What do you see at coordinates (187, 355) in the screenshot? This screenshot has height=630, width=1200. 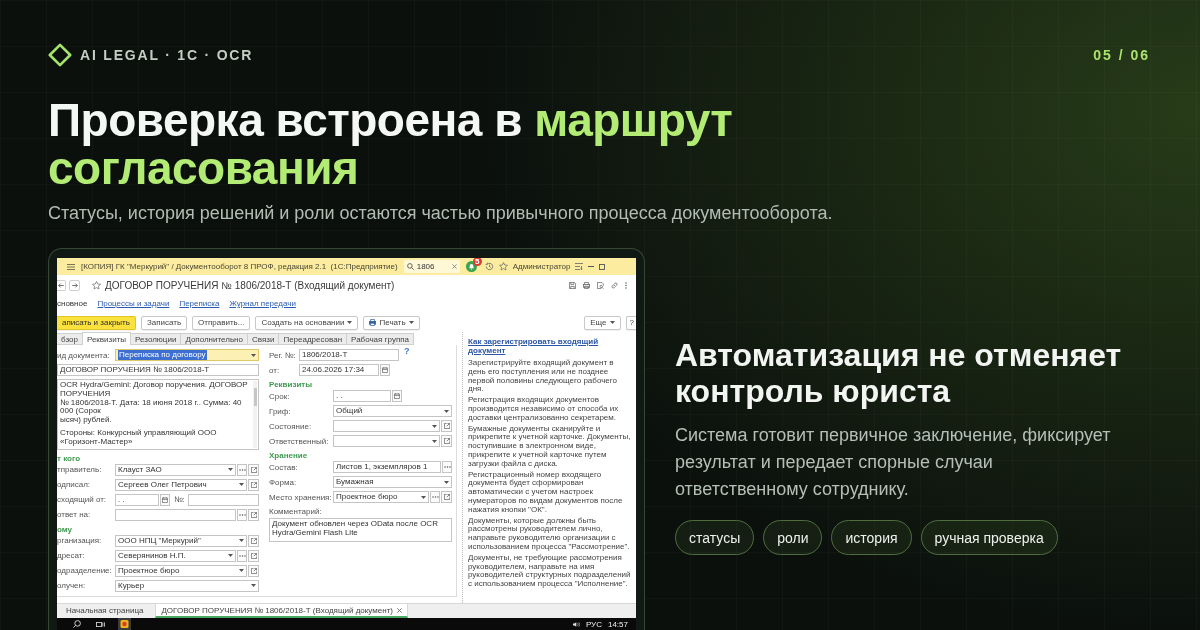 I see `select-field: Переписка по договору` at bounding box center [187, 355].